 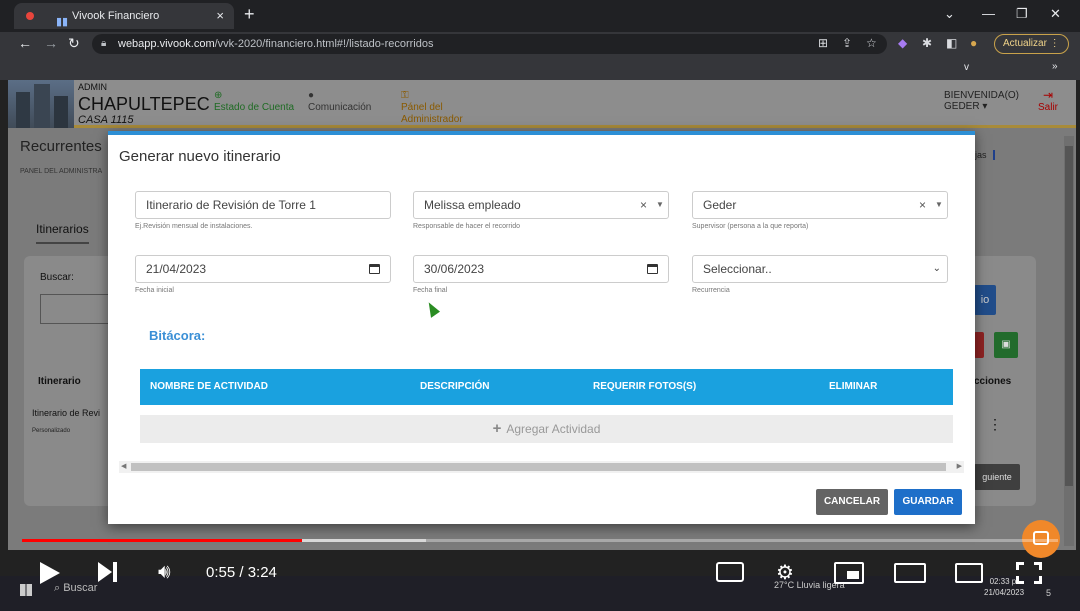 What do you see at coordinates (927, 43) in the screenshot?
I see `puzzle-icon: ✱` at bounding box center [927, 43].